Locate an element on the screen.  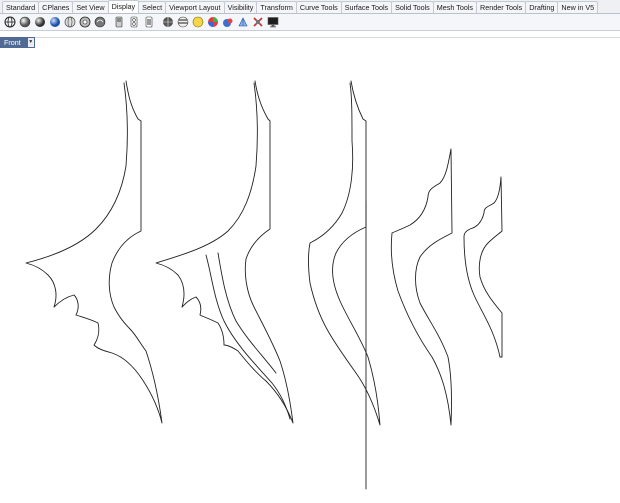
curvature-analysis-icon is located at coordinates (212, 22).